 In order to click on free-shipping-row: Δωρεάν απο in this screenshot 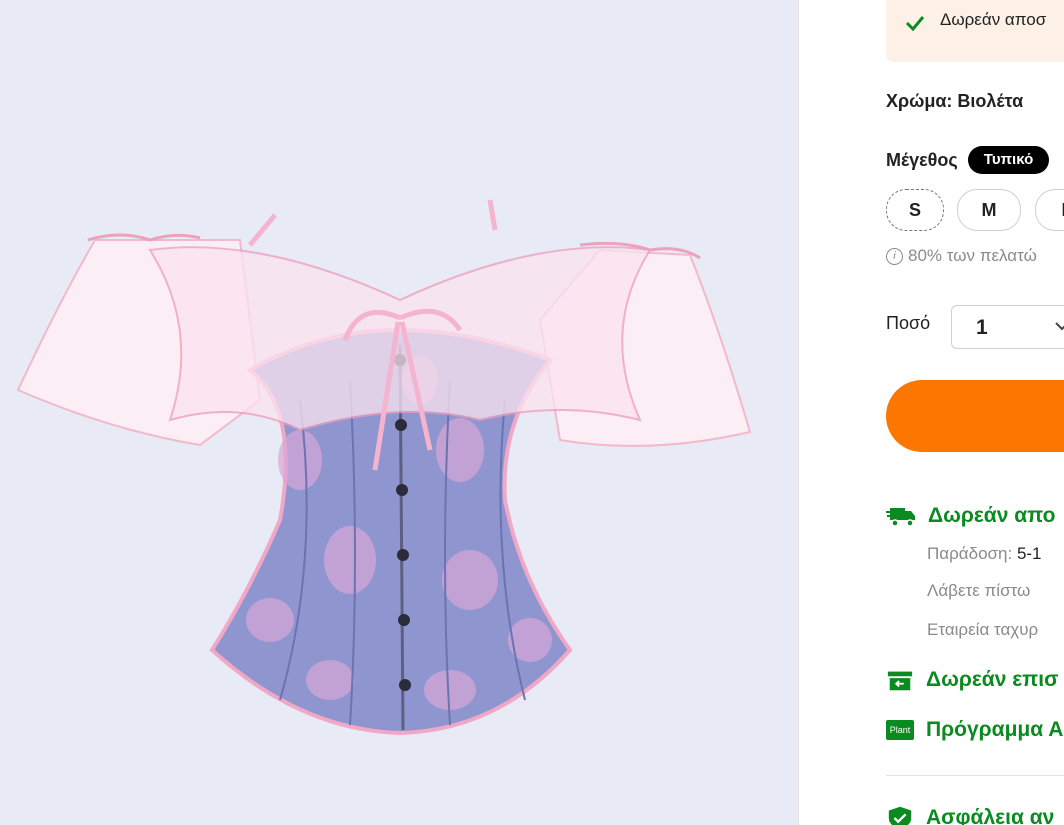, I will do `click(970, 516)`.